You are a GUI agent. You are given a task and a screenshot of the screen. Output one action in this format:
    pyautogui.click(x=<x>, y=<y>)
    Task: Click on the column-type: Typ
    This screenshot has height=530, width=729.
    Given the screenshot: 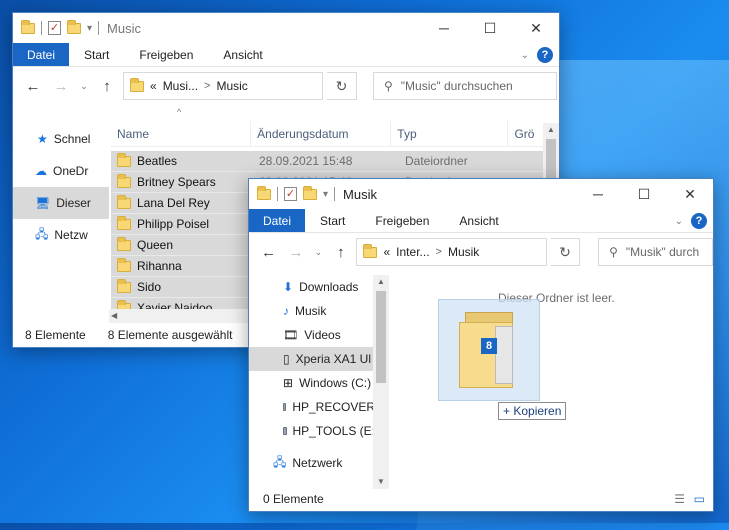 What is the action you would take?
    pyautogui.click(x=450, y=133)
    